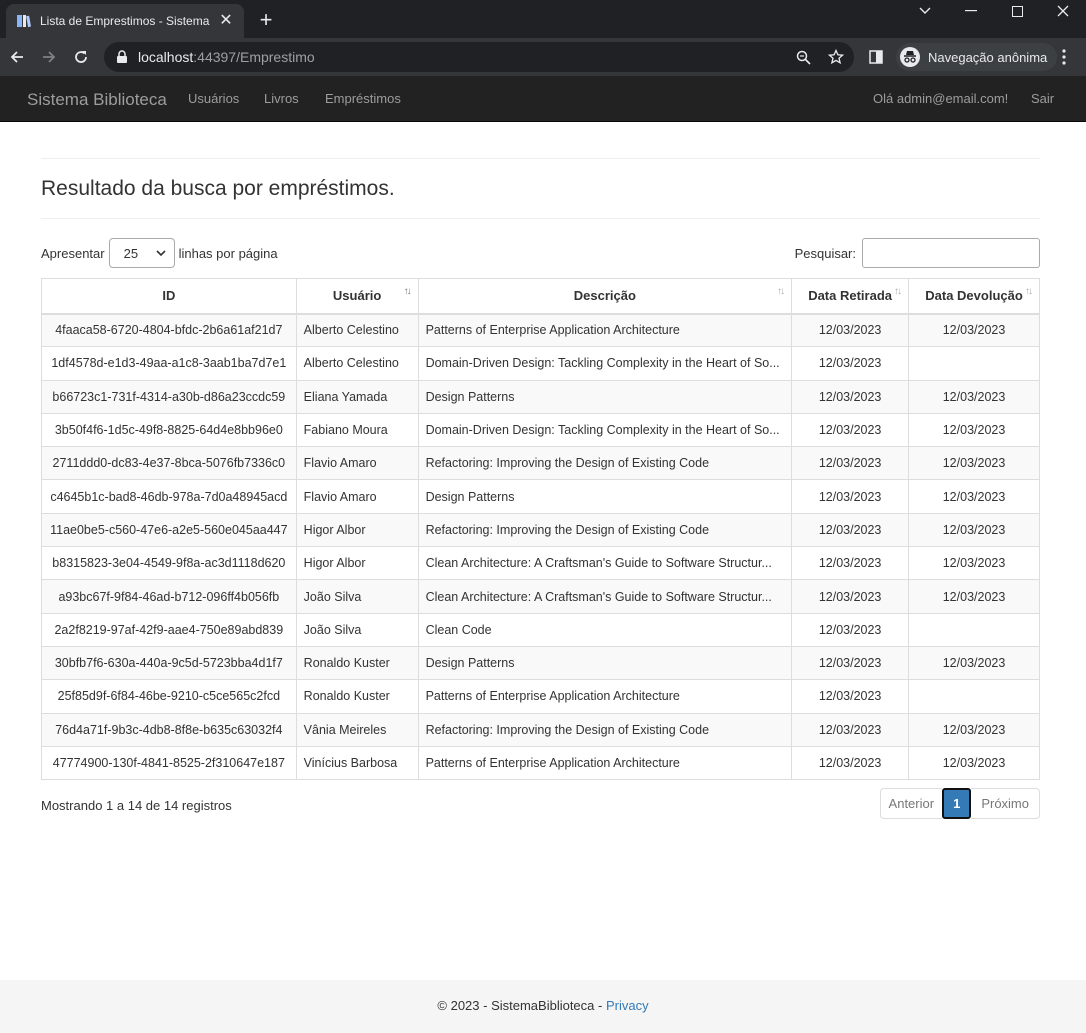 The height and width of the screenshot is (1033, 1086). I want to click on cell-id: 3b50f4f6-1d5c-49f8-8825-64d4e8bb96e0, so click(169, 430).